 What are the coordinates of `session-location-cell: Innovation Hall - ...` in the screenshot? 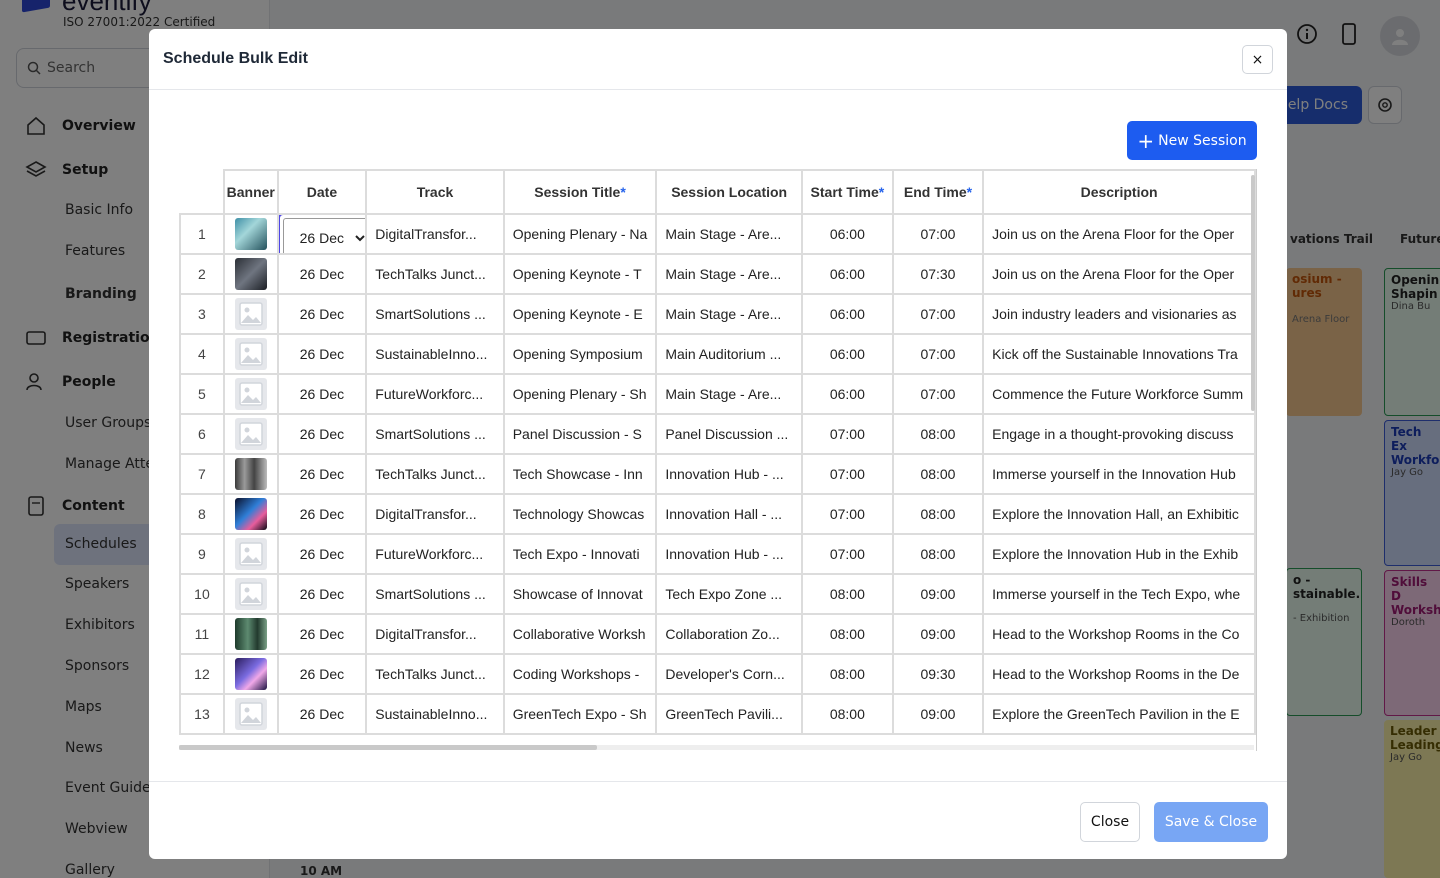 It's located at (729, 514).